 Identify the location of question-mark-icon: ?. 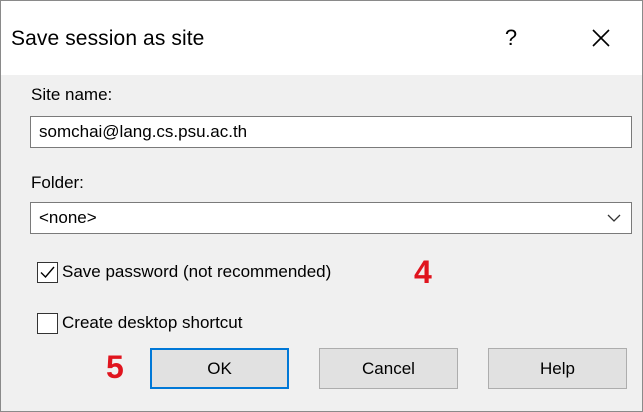
(511, 37).